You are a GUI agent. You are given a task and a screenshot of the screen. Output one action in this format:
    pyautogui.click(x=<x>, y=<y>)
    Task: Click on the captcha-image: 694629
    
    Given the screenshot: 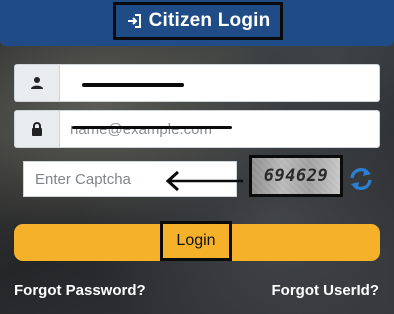 What is the action you would take?
    pyautogui.click(x=296, y=176)
    